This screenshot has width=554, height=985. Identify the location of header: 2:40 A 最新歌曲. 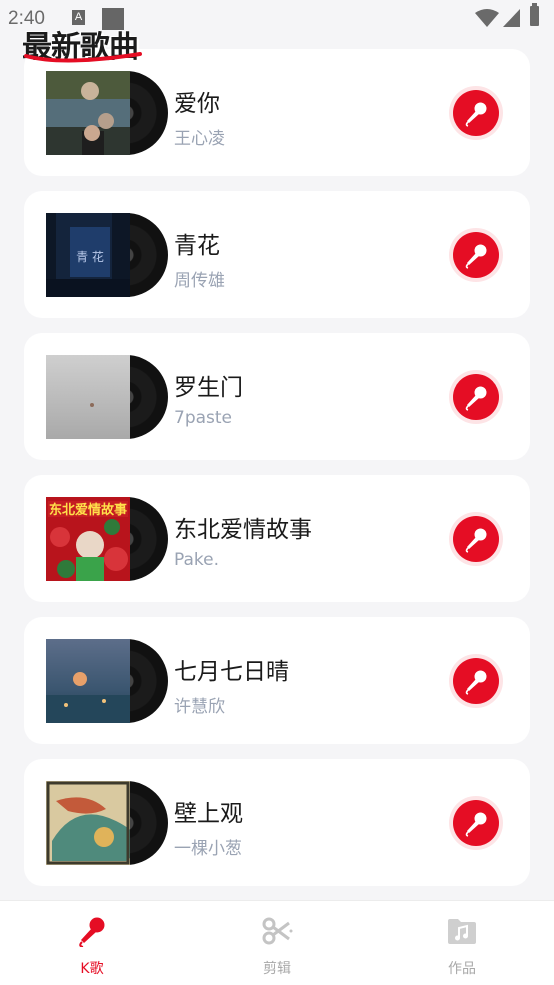
(277, 40).